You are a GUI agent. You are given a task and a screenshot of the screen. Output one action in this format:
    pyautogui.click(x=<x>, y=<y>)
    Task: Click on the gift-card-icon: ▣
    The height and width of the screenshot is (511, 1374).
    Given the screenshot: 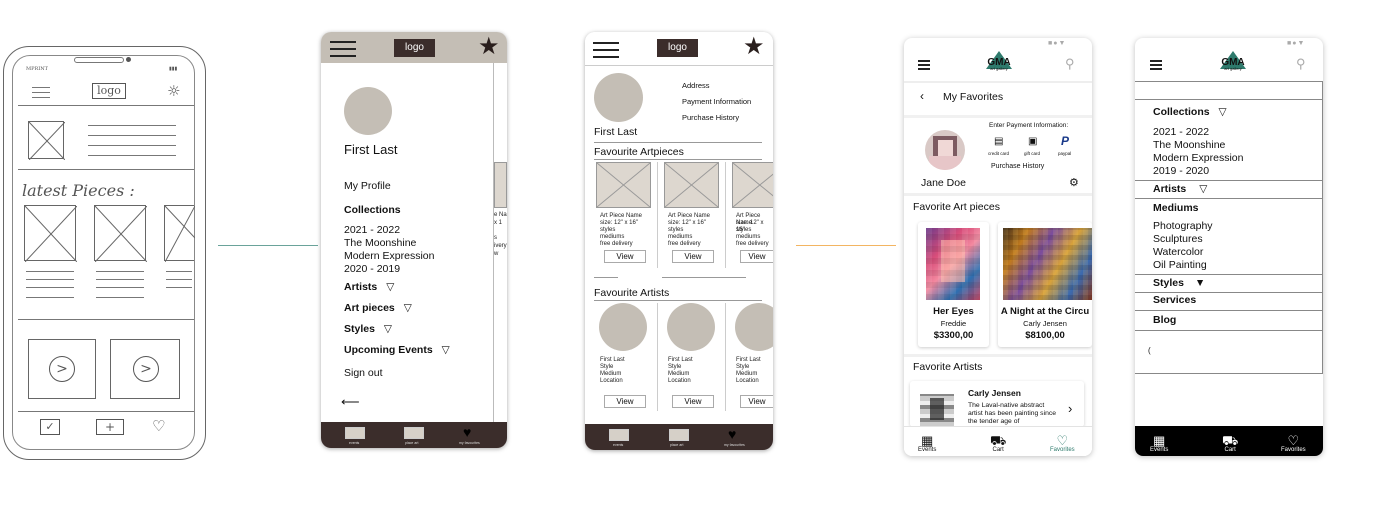 What is the action you would take?
    pyautogui.click(x=1032, y=141)
    